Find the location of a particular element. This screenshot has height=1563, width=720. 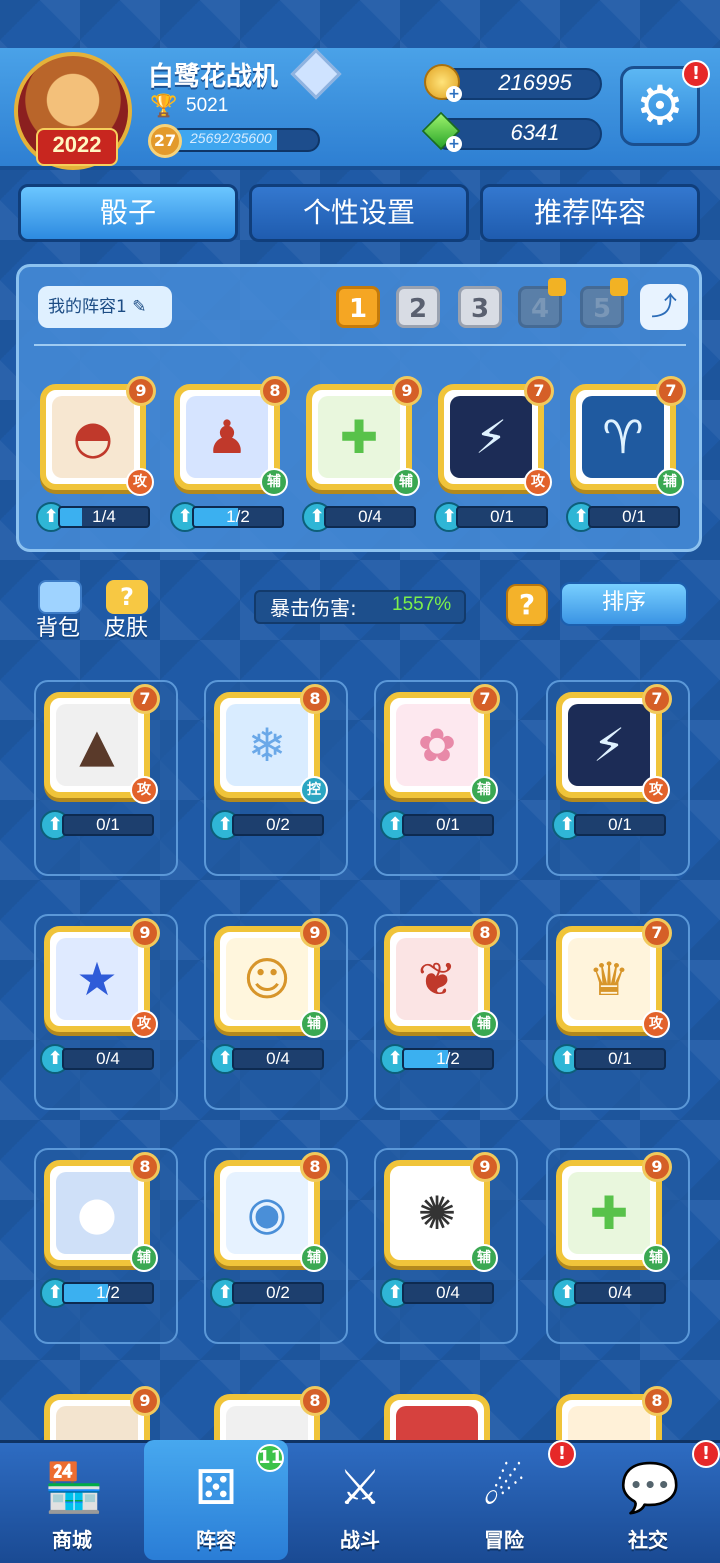

shop-icon: 🏪 is located at coordinates (74, 1488).